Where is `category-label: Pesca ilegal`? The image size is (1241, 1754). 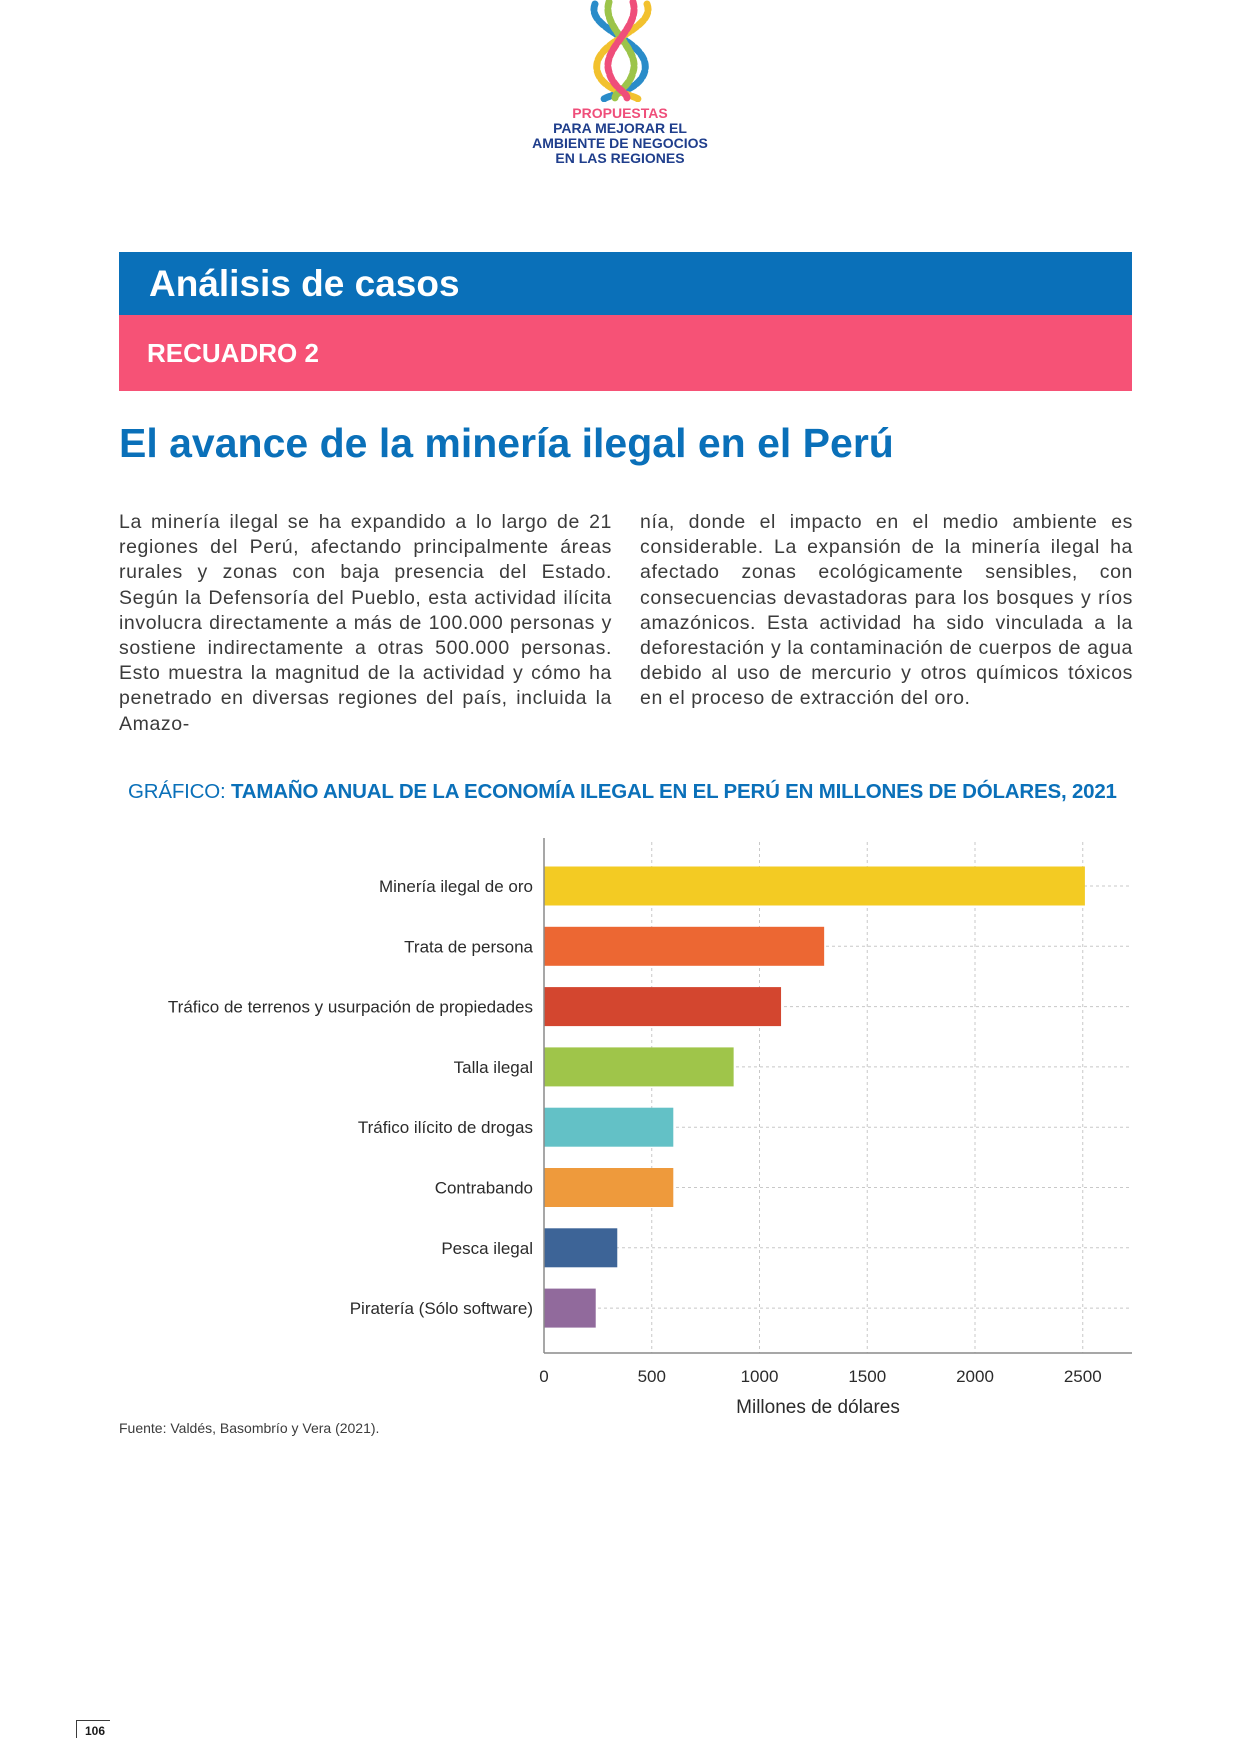
category-label: Pesca ilegal is located at coordinates (487, 1248).